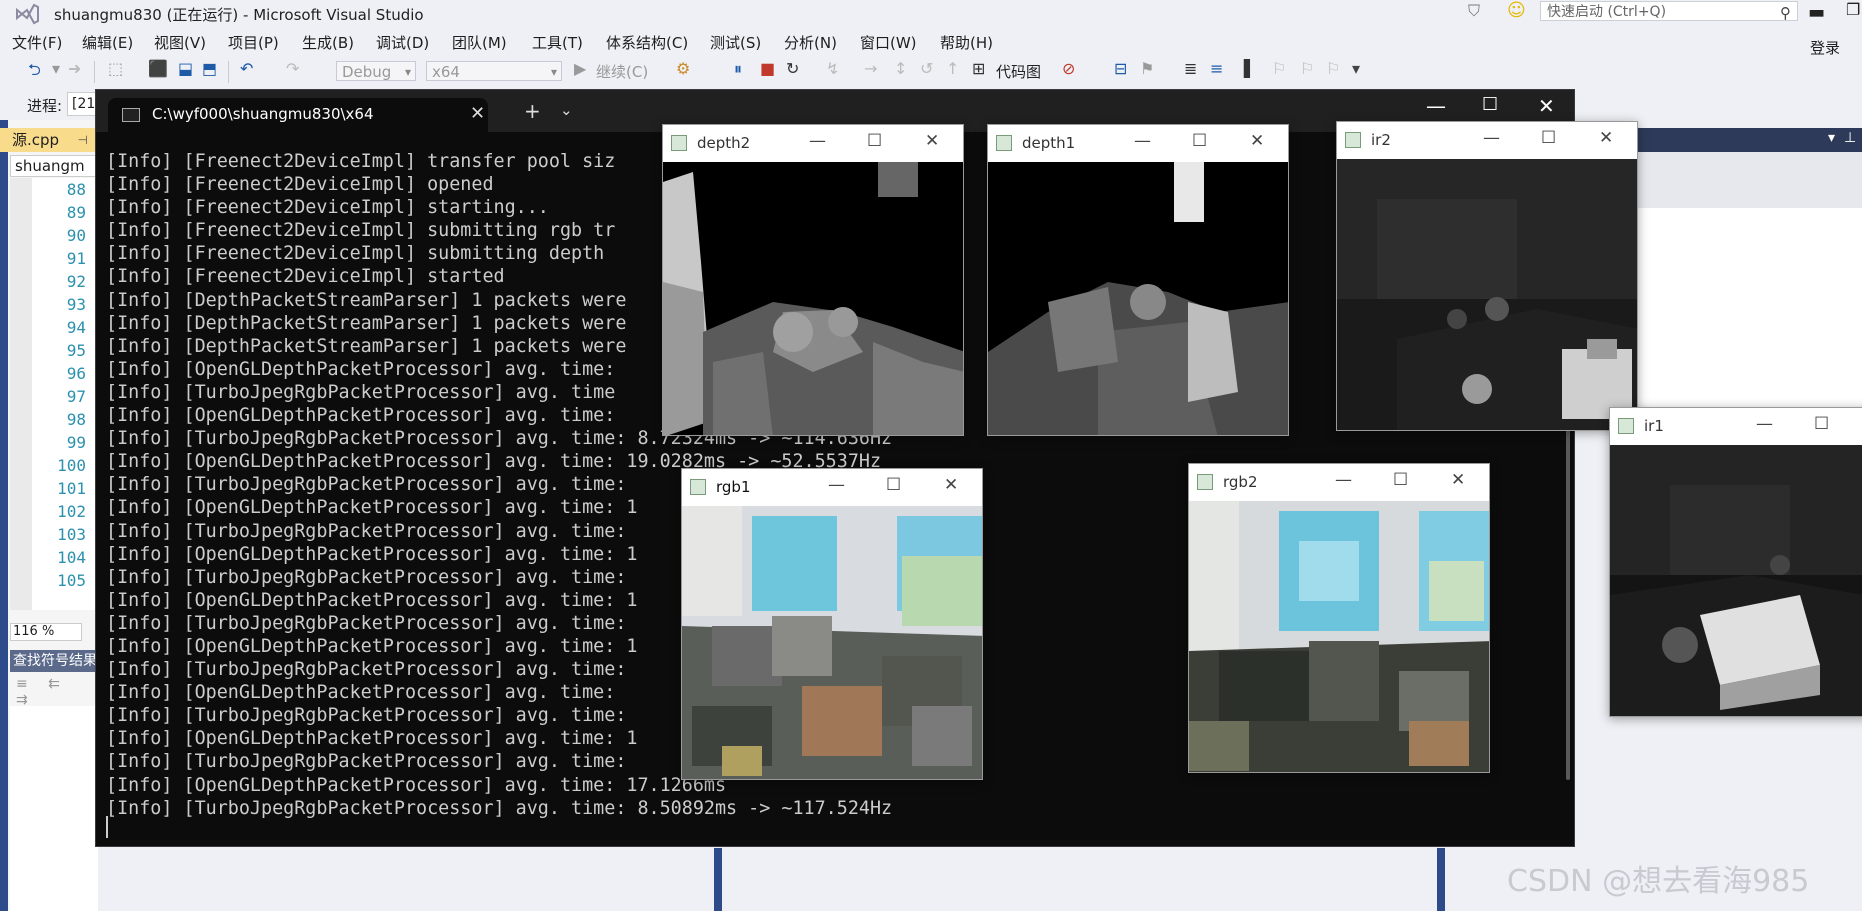 The image size is (1862, 911). Describe the element at coordinates (1068, 68) in the screenshot. I see `exception-settings-icon: ⊘` at that location.